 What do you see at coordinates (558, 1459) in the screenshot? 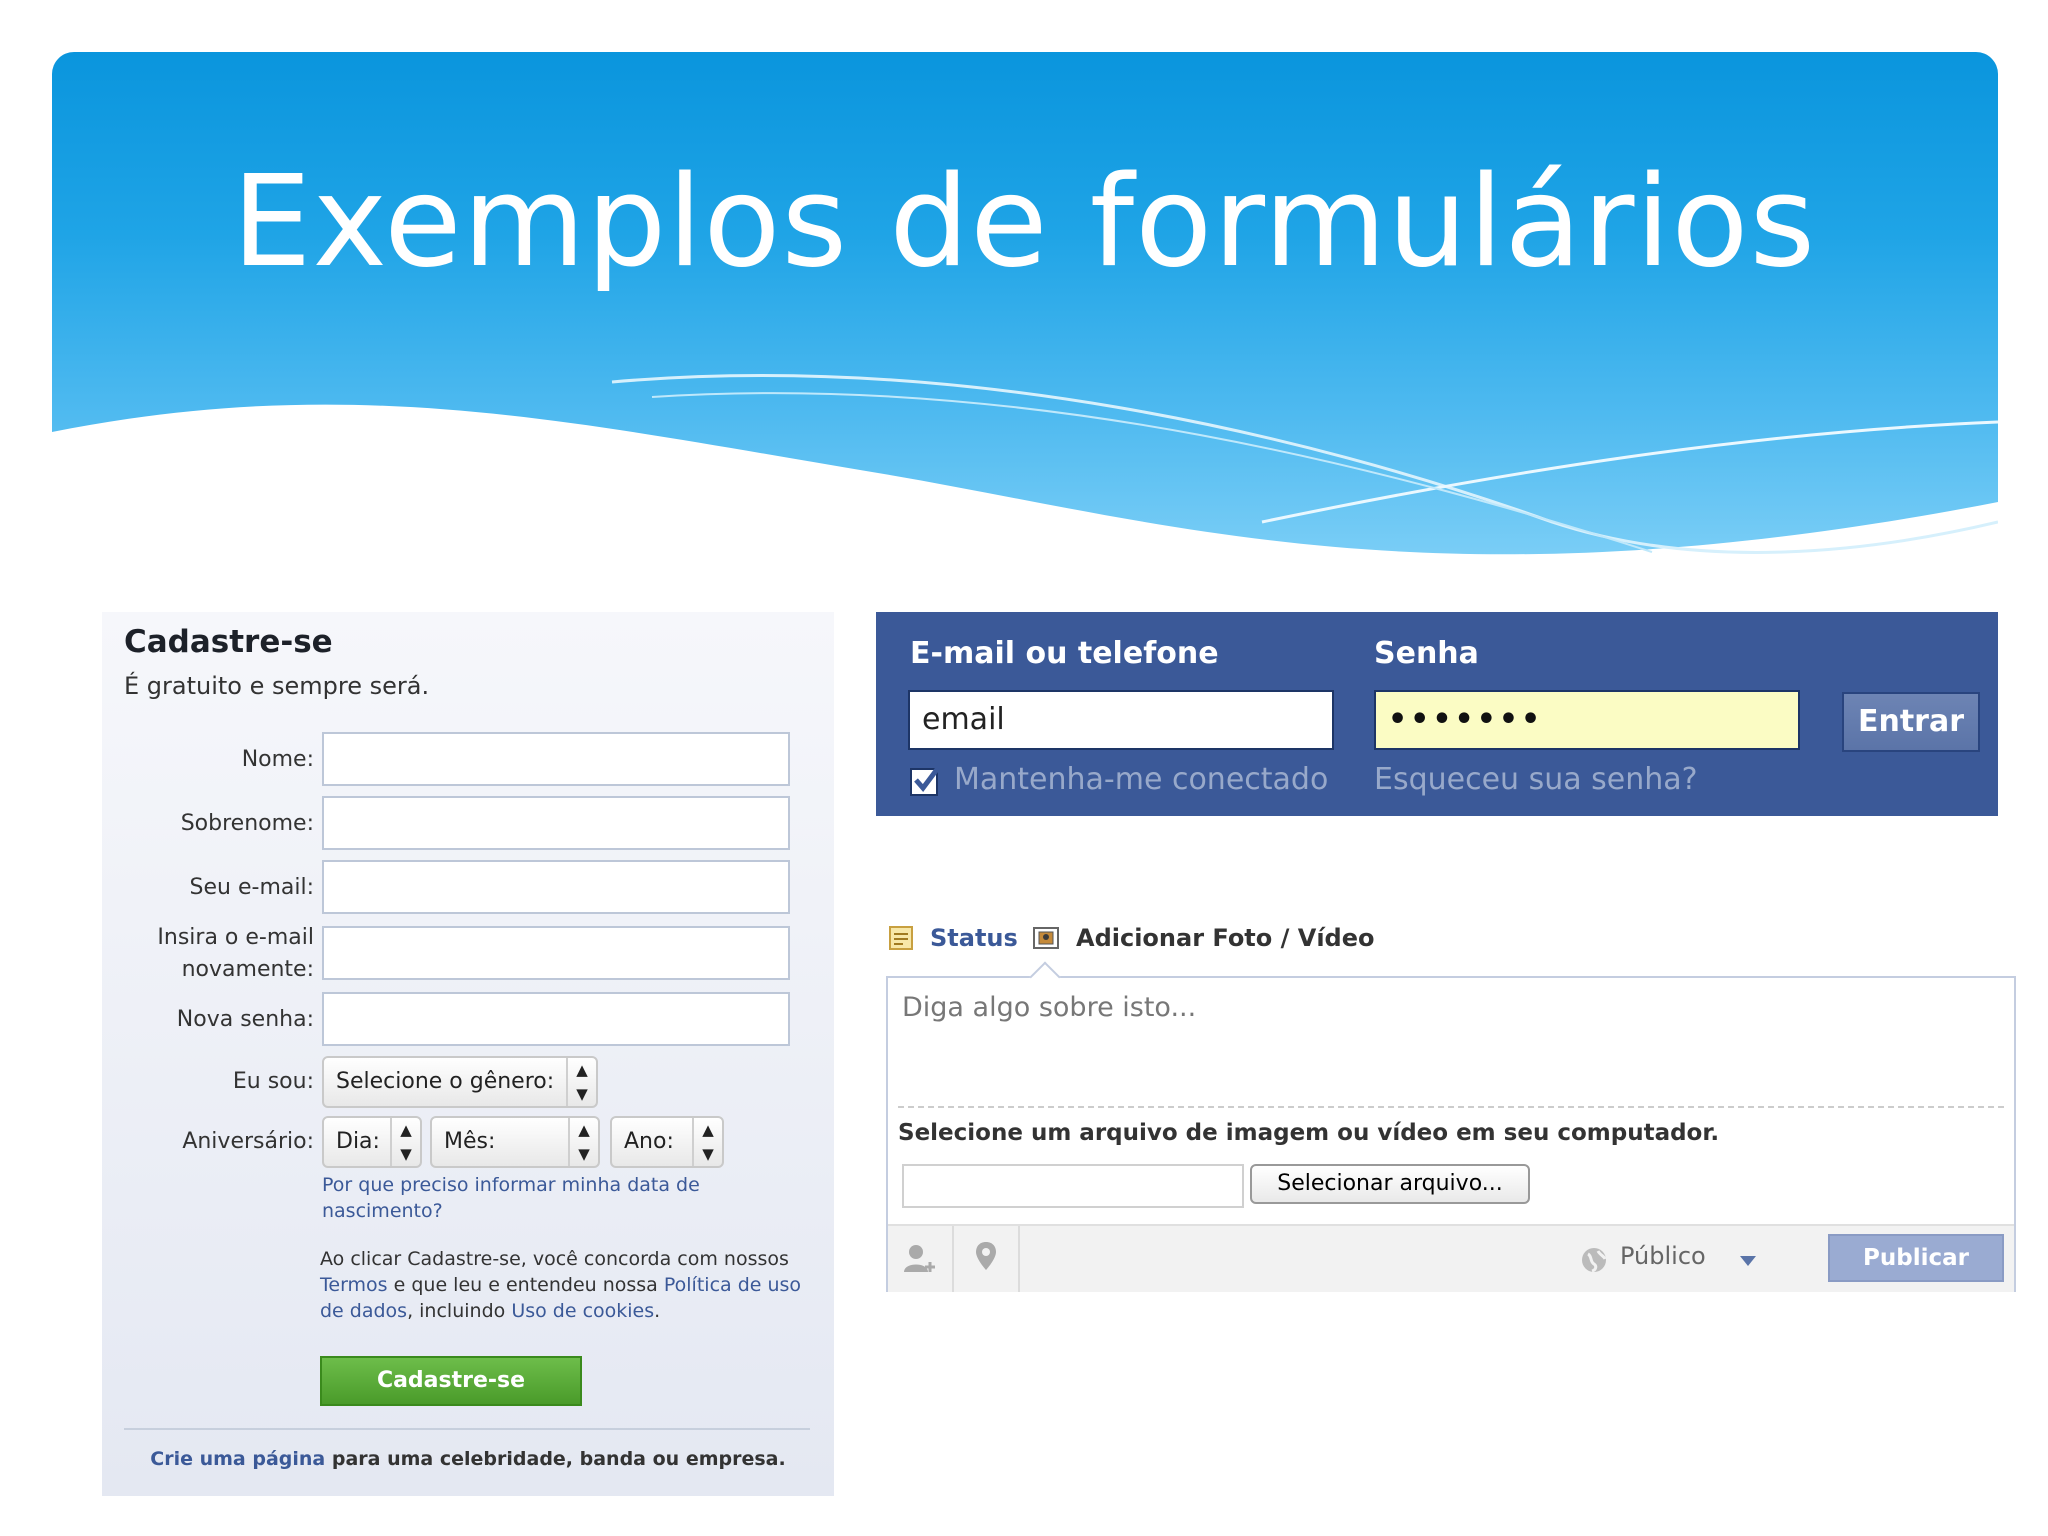
I see `create-page-text: para uma celebridade, banda ou empresa.` at bounding box center [558, 1459].